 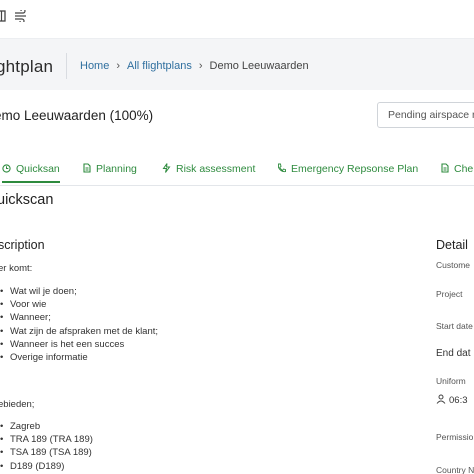 I want to click on filter-lines-icon, so click(x=21, y=16).